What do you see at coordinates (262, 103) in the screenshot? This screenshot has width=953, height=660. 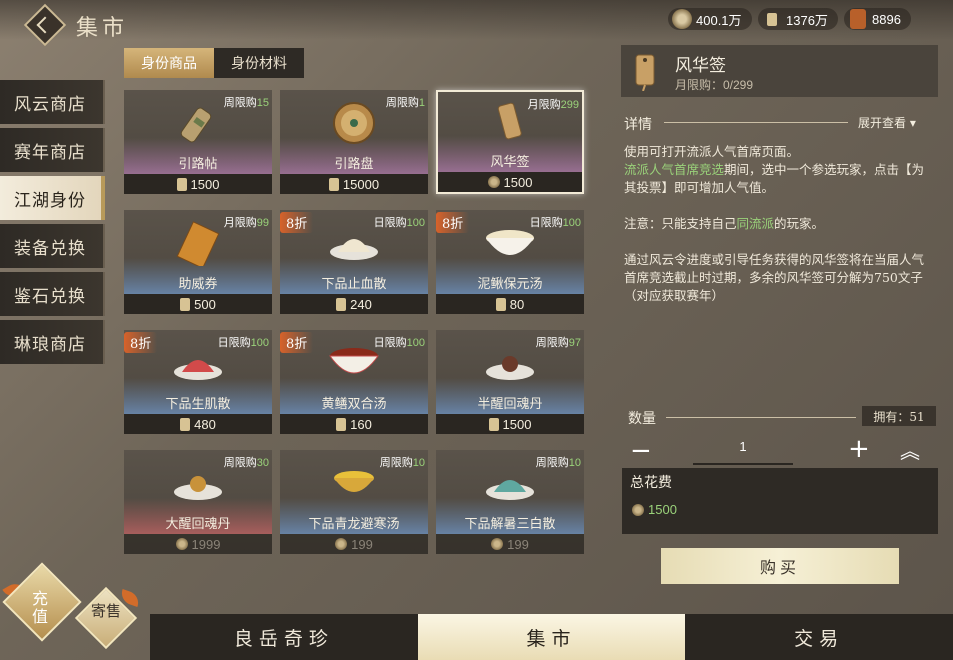 I see `limit-count: 15` at bounding box center [262, 103].